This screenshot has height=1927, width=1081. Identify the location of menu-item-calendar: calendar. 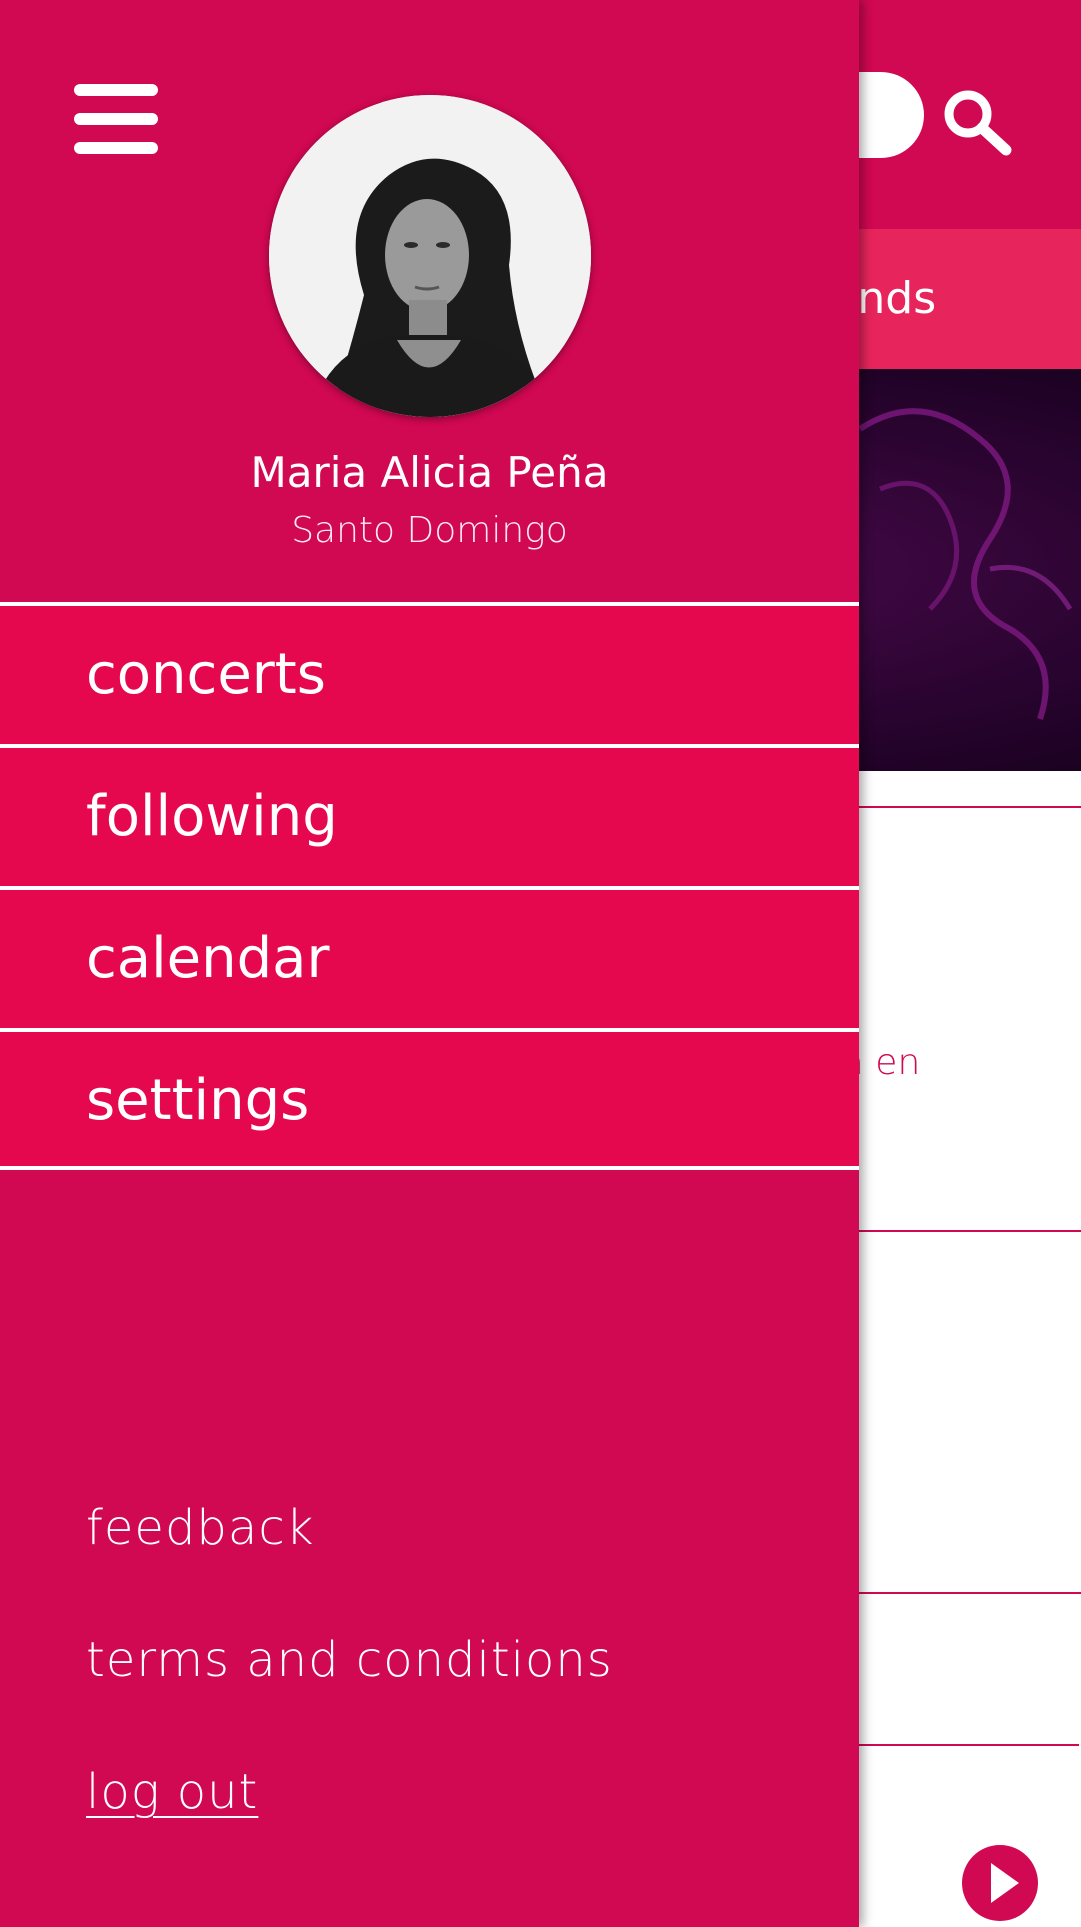
(429, 957).